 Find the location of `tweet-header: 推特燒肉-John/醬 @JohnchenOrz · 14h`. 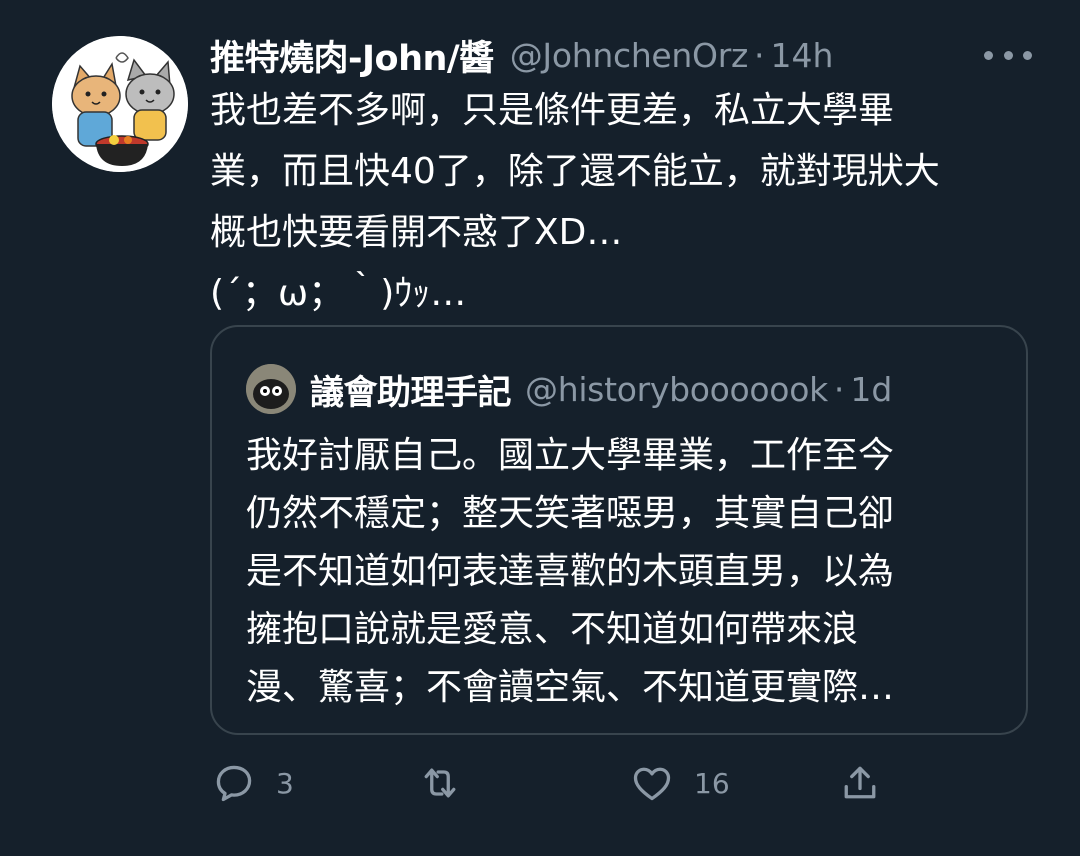

tweet-header: 推特燒肉-John/醬 @JohnchenOrz · 14h is located at coordinates (521, 55).